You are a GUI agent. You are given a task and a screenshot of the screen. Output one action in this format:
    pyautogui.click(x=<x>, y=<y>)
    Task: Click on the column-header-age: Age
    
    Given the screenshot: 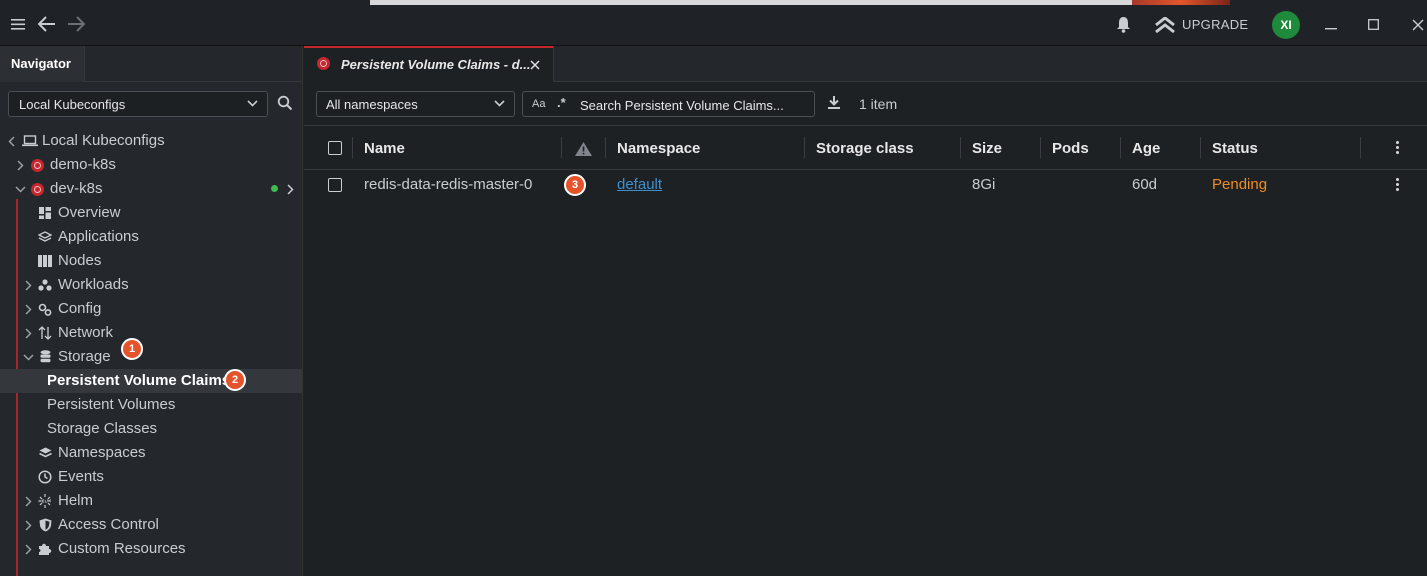 What is the action you would take?
    pyautogui.click(x=1146, y=148)
    